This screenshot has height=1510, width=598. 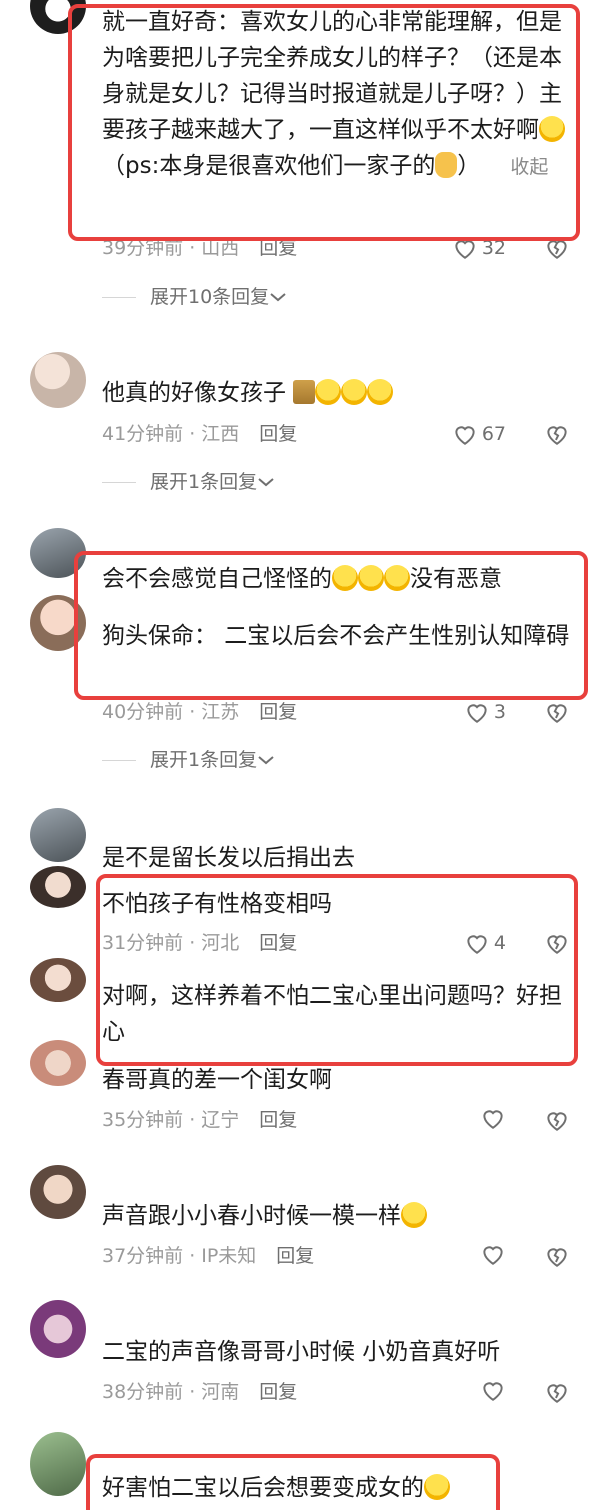 I want to click on cat-emoji-icon, so click(x=304, y=392).